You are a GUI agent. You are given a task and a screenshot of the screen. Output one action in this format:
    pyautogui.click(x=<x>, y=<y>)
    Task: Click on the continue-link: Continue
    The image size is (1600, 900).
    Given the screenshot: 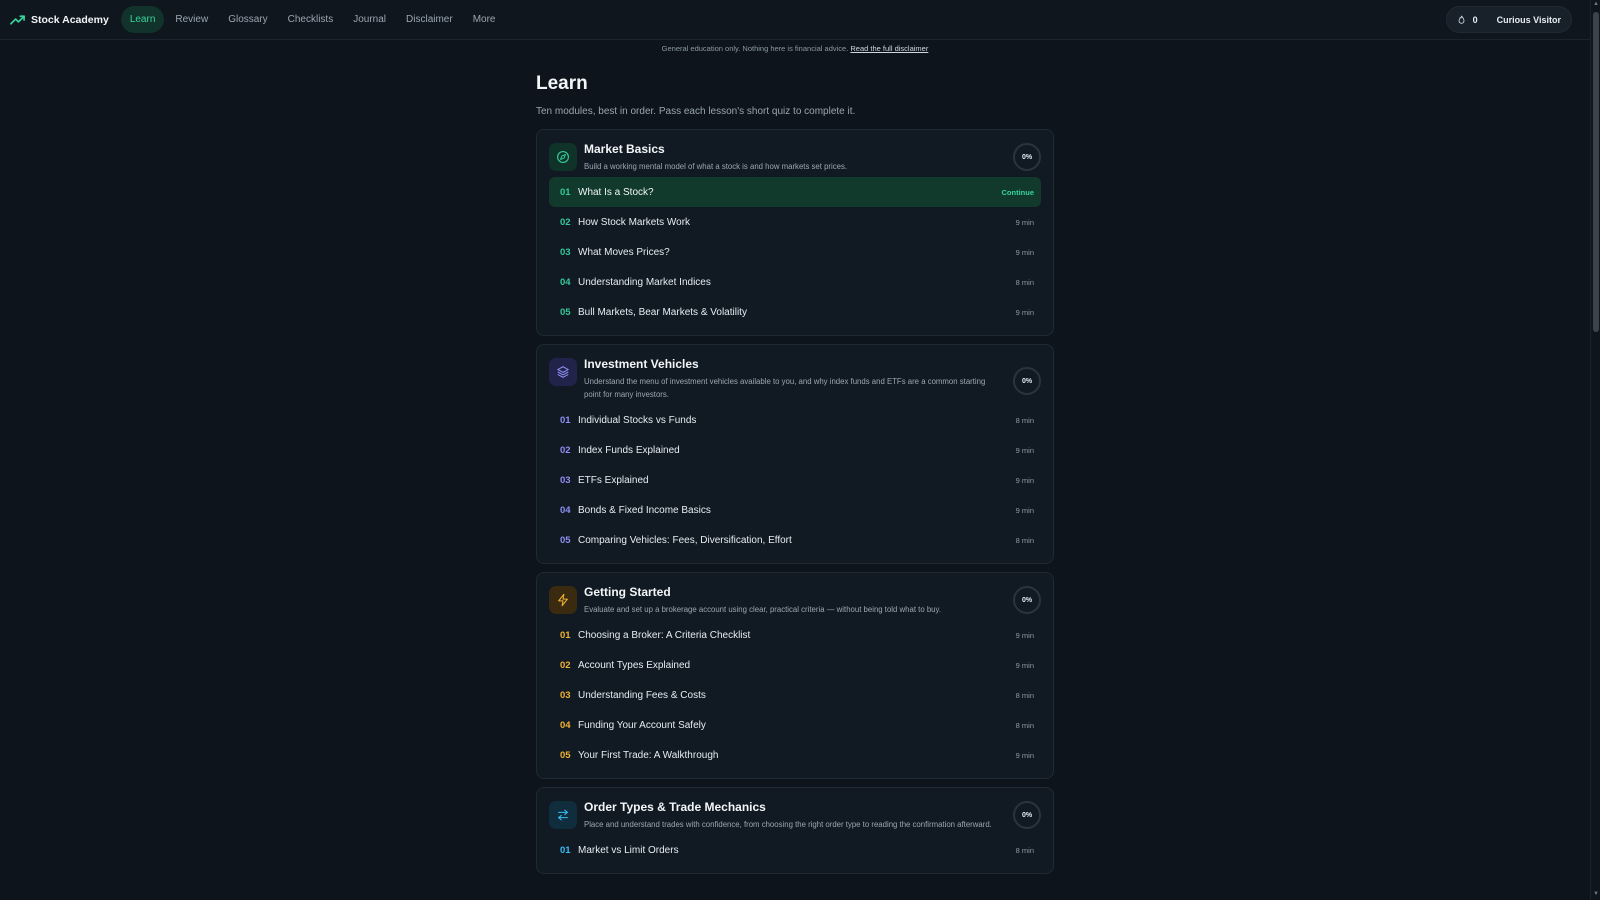 What is the action you would take?
    pyautogui.click(x=1018, y=192)
    